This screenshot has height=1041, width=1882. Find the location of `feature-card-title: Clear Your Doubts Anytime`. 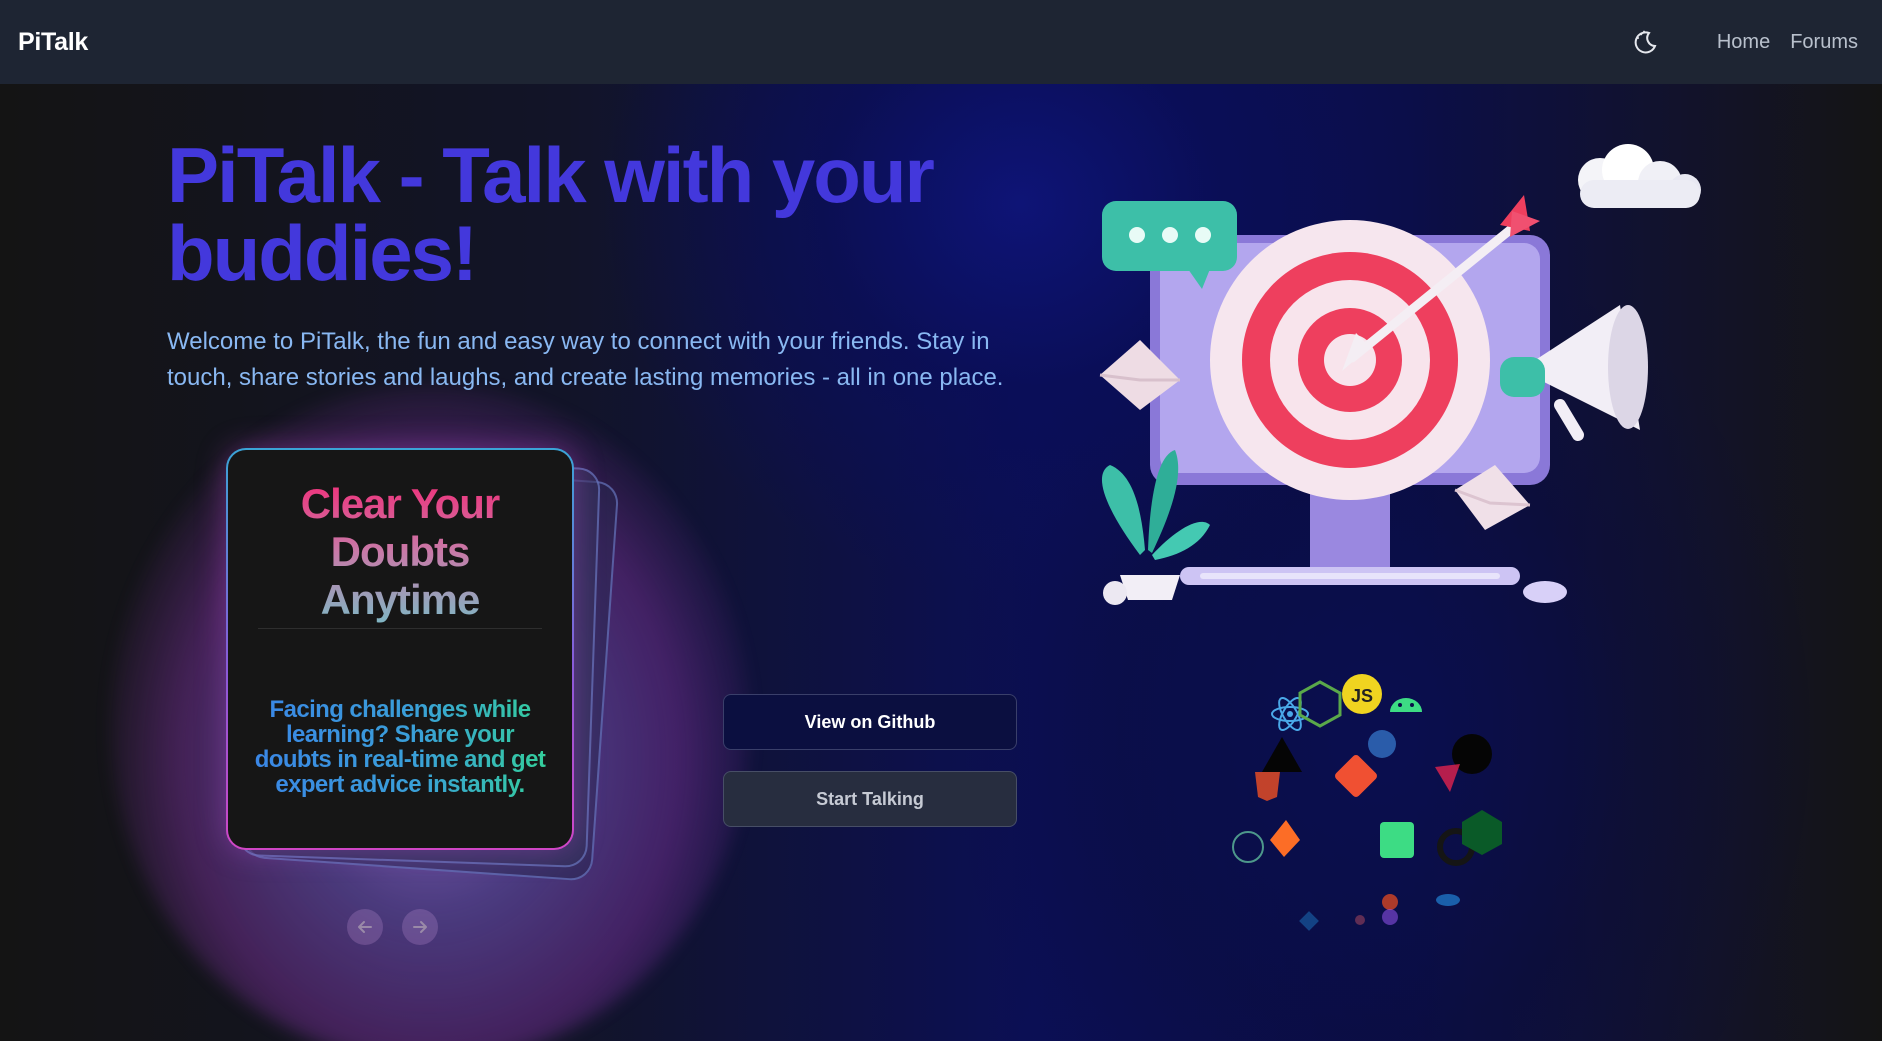

feature-card-title: Clear Your Doubts Anytime is located at coordinates (400, 552).